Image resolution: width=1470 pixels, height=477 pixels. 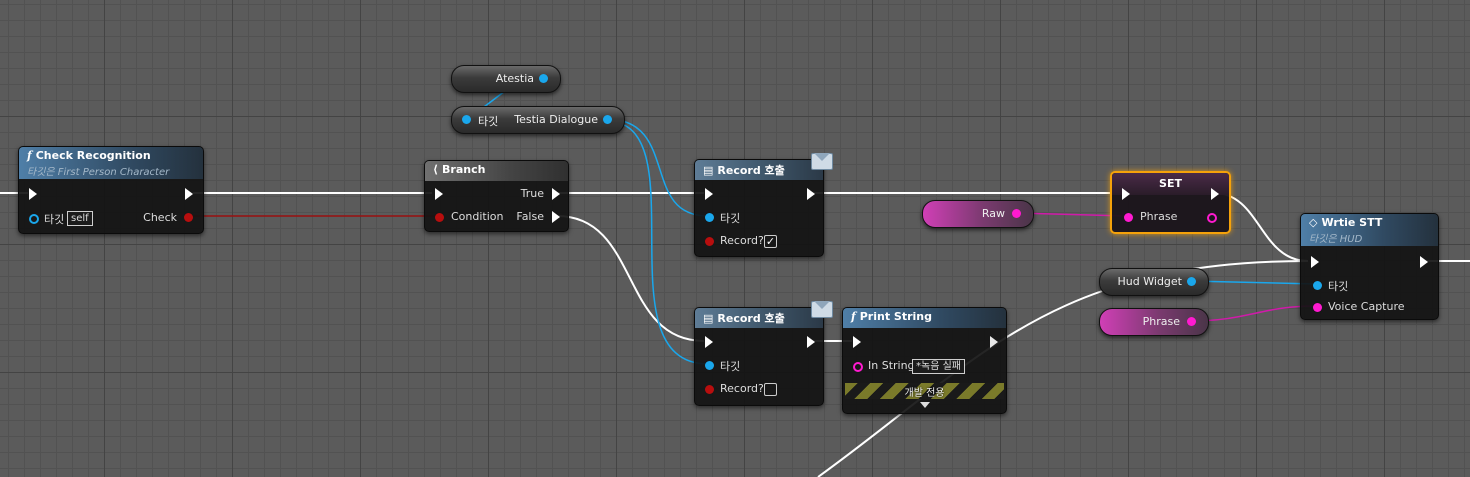 What do you see at coordinates (496, 171) in the screenshot?
I see `branch-header: ⟨ Branch` at bounding box center [496, 171].